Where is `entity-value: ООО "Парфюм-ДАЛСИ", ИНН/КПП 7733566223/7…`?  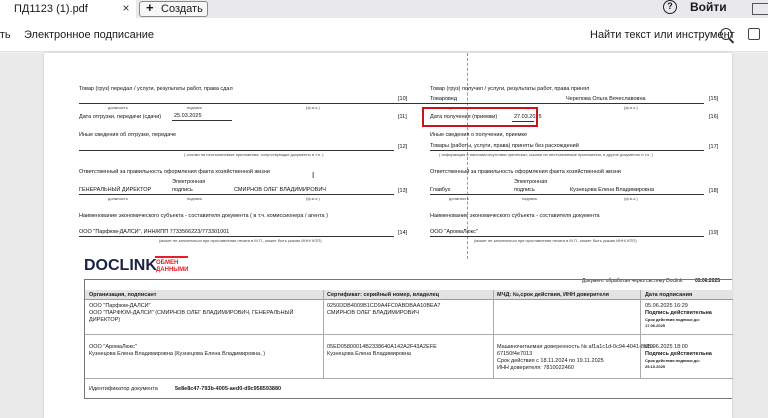 entity-value: ООО "Парфюм-ДАЛСИ", ИНН/КПП 7733566223/7… is located at coordinates (154, 232).